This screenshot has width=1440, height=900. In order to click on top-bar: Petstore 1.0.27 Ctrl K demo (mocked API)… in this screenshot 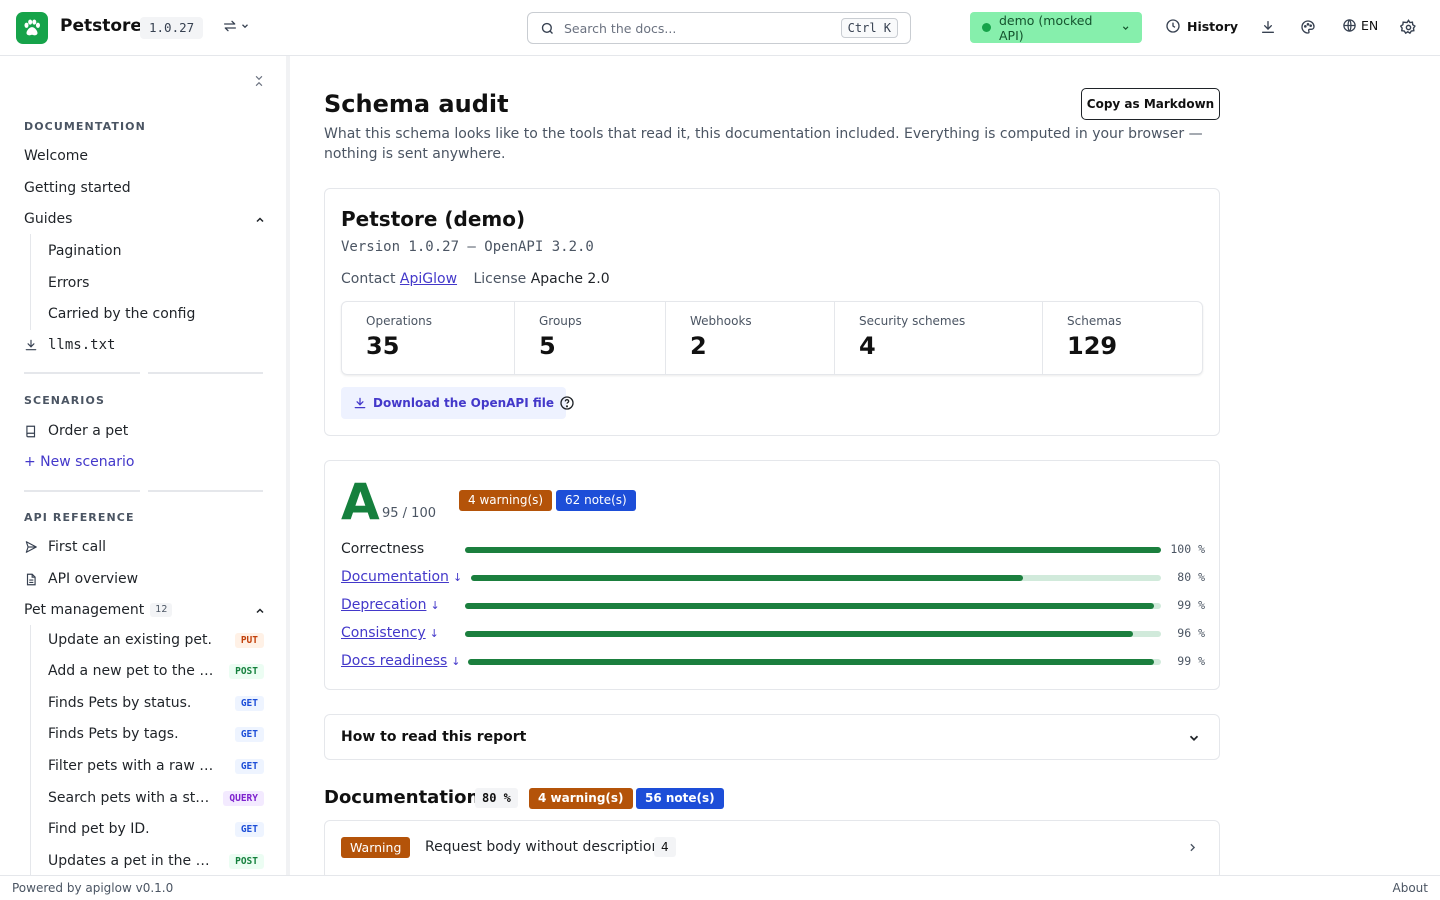, I will do `click(720, 28)`.